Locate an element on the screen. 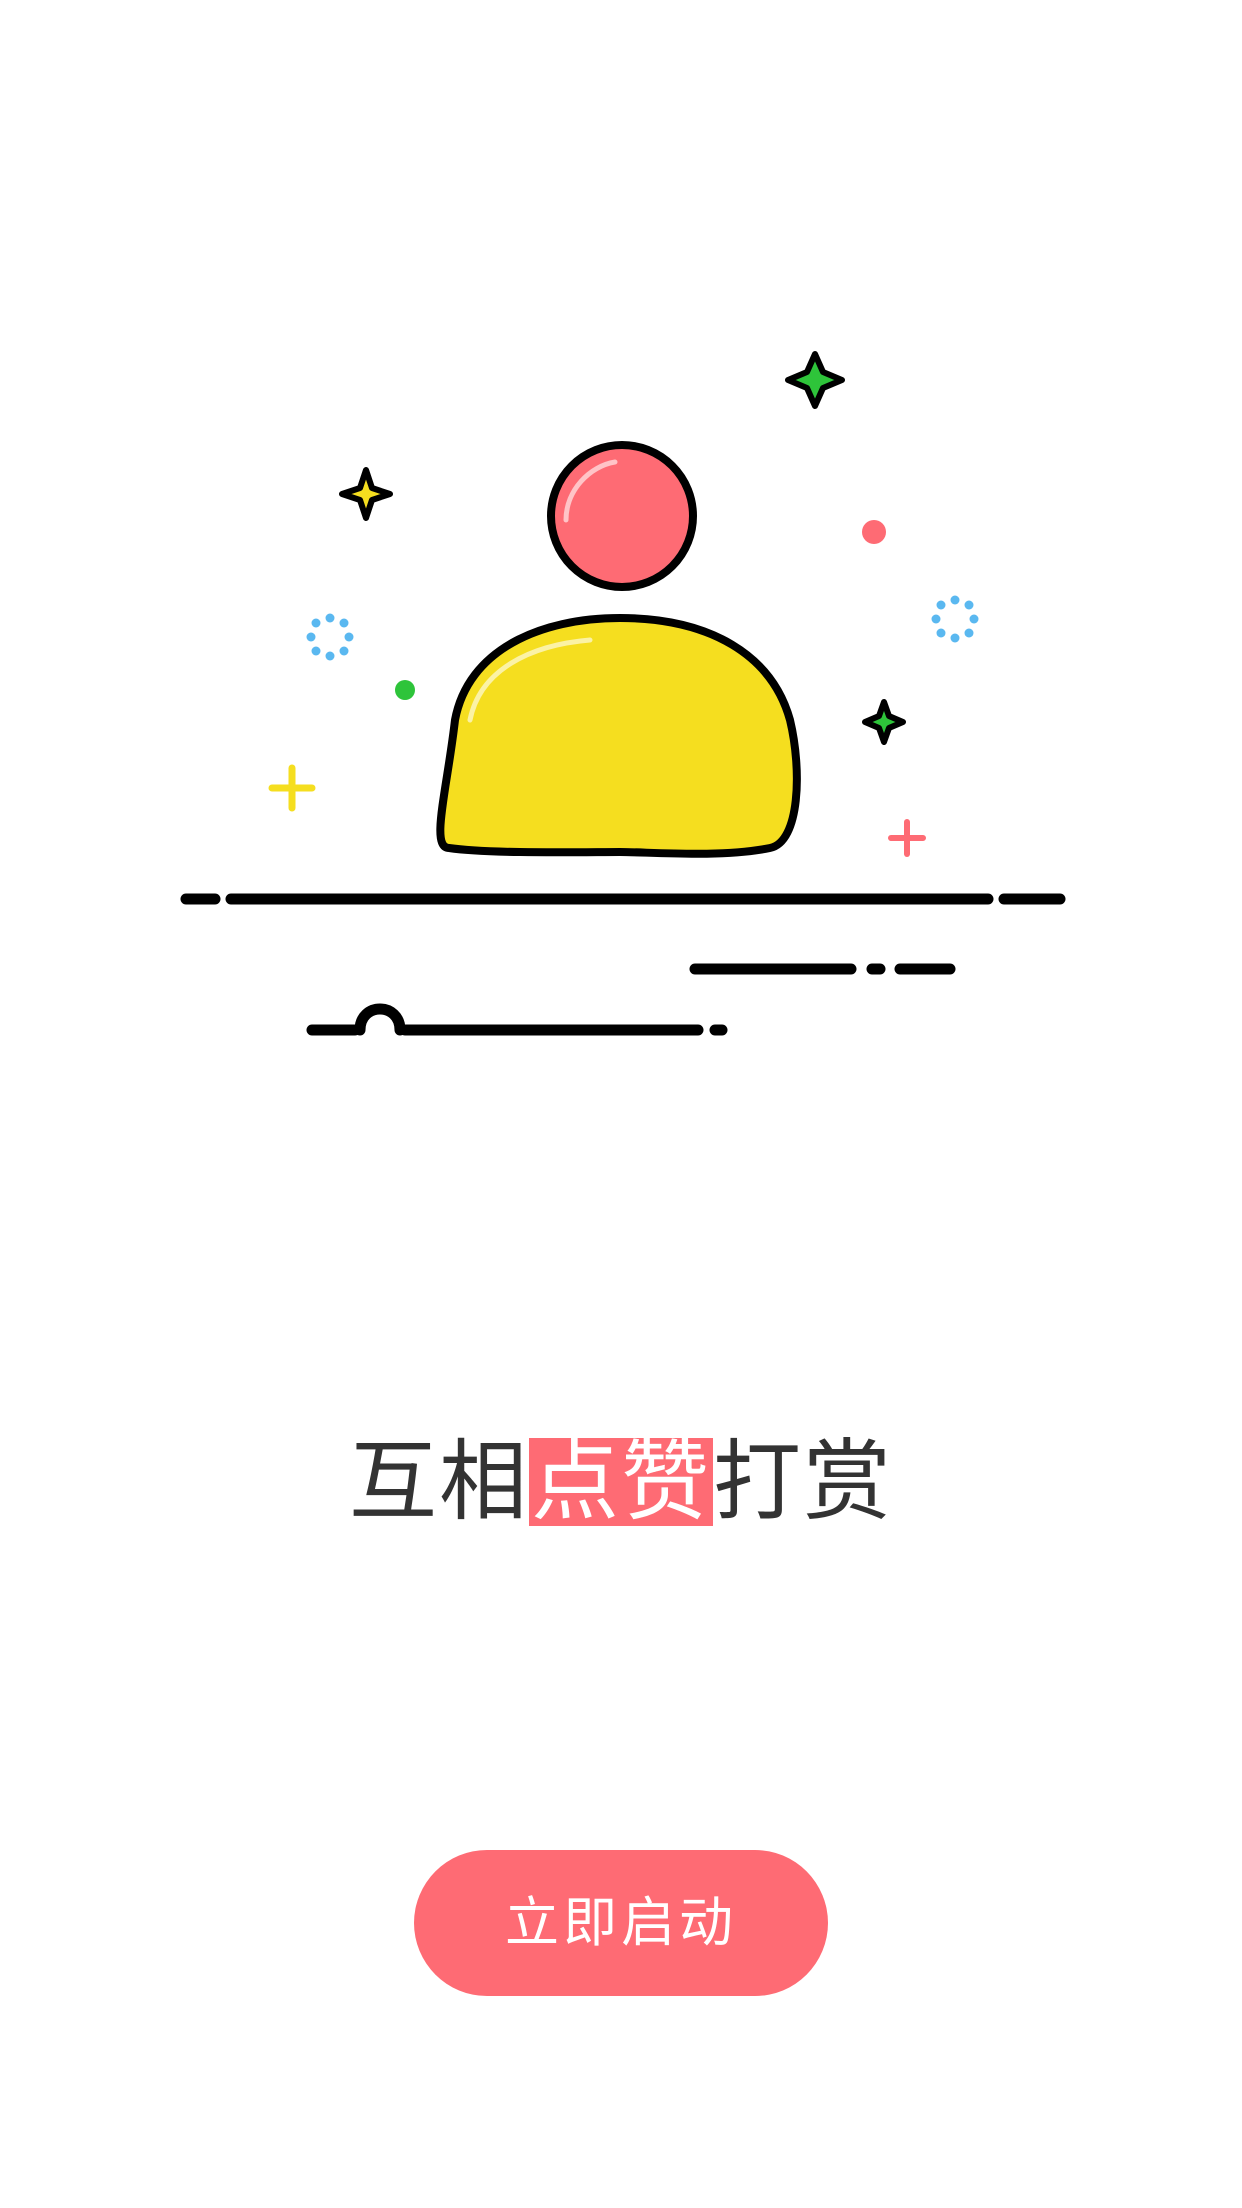 The height and width of the screenshot is (2208, 1242). slogan-heading: 互相点赞打赏 is located at coordinates (621, 1482).